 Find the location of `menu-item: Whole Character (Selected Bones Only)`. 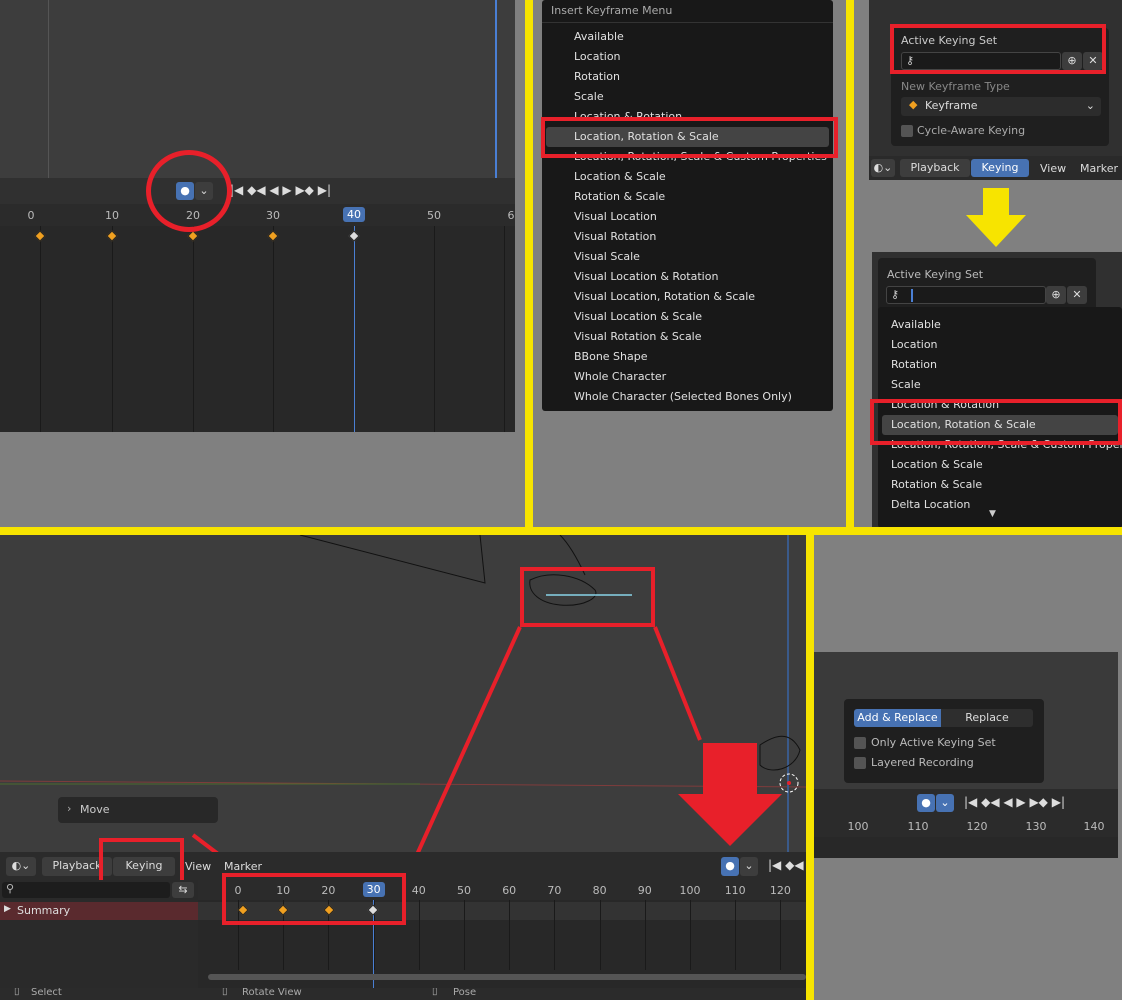

menu-item: Whole Character (Selected Bones Only) is located at coordinates (687, 397).